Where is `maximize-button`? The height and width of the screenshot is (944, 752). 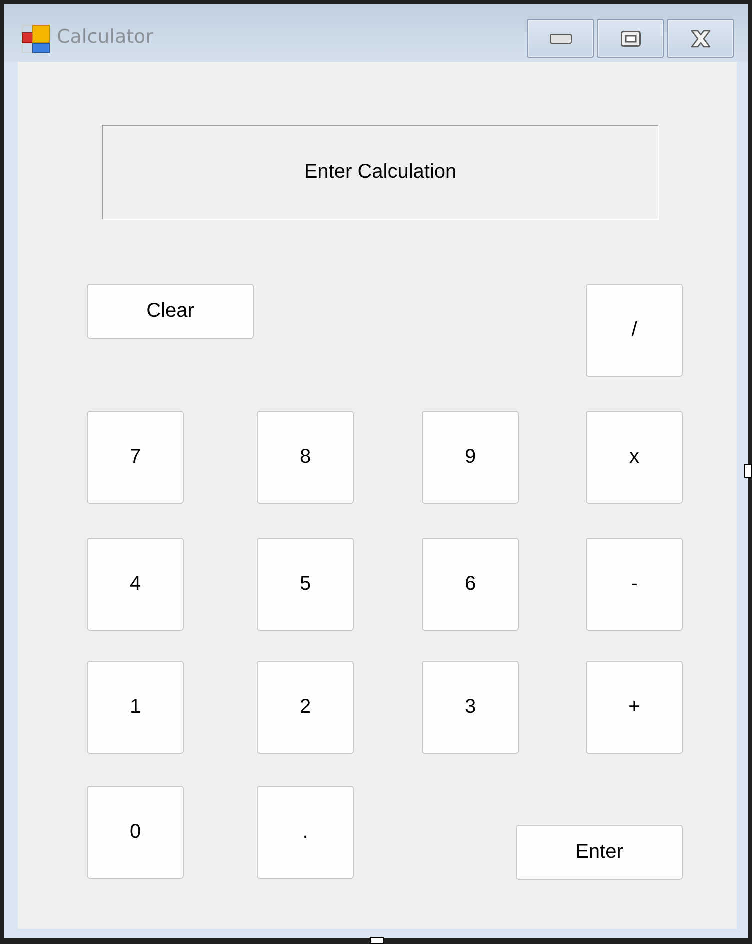
maximize-button is located at coordinates (630, 38).